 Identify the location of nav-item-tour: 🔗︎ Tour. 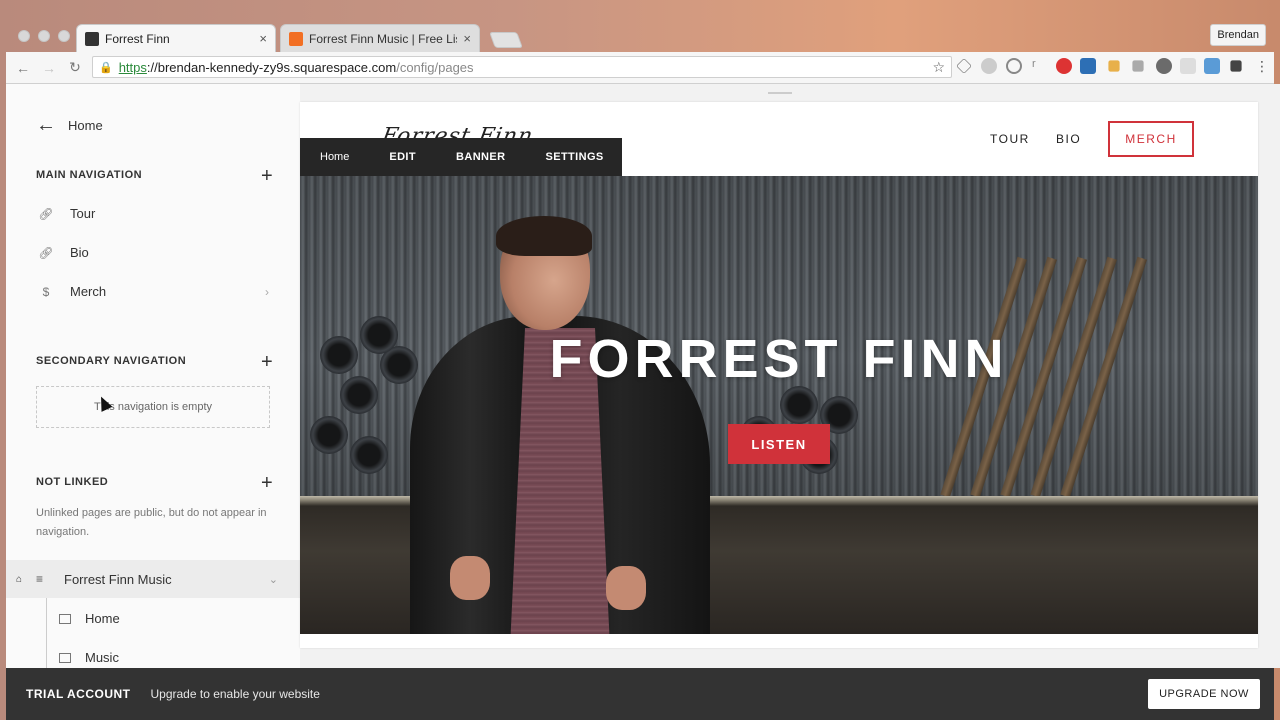
(66, 213).